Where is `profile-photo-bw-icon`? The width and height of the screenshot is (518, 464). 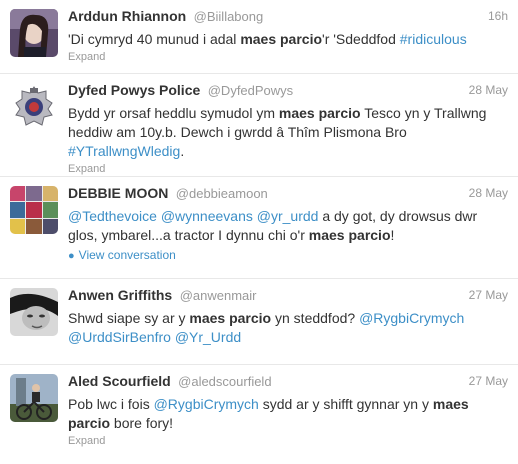 profile-photo-bw-icon is located at coordinates (34, 312).